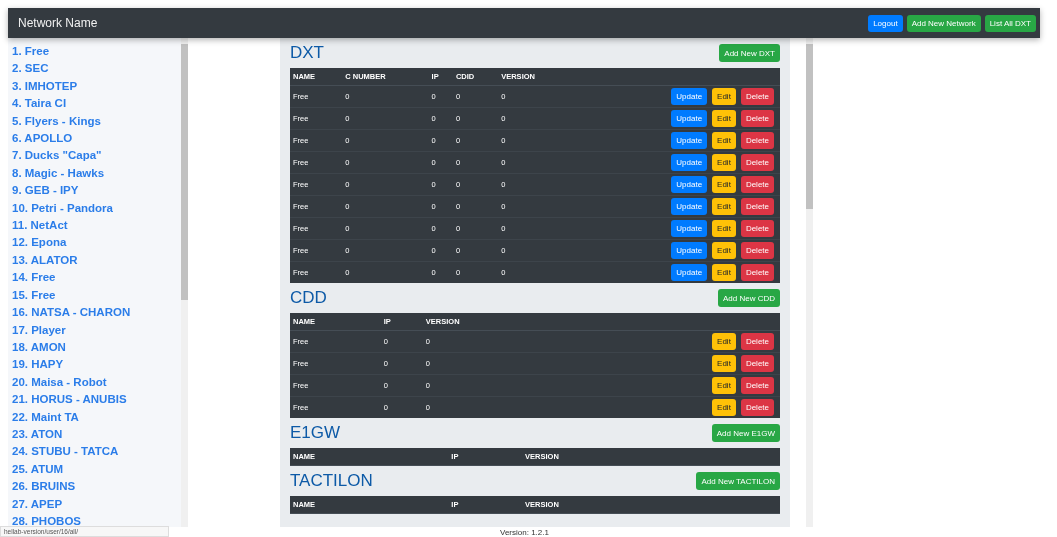 The height and width of the screenshot is (537, 1057). I want to click on network-link: 8. Magic - Hawks, so click(96, 173).